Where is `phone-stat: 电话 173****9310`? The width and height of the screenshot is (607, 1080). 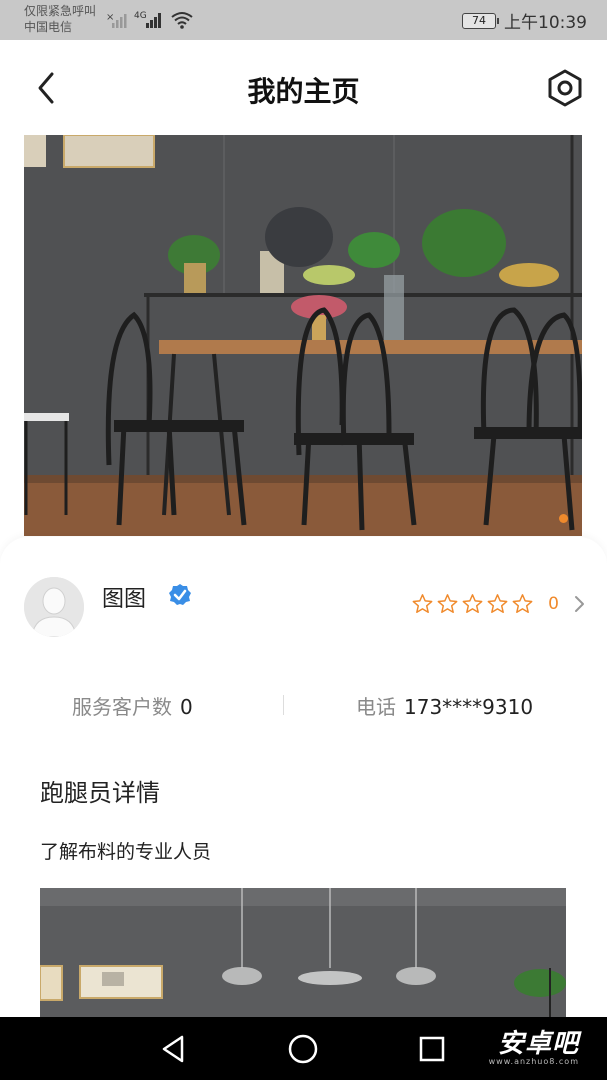 phone-stat: 电话 173****9310 is located at coordinates (444, 705).